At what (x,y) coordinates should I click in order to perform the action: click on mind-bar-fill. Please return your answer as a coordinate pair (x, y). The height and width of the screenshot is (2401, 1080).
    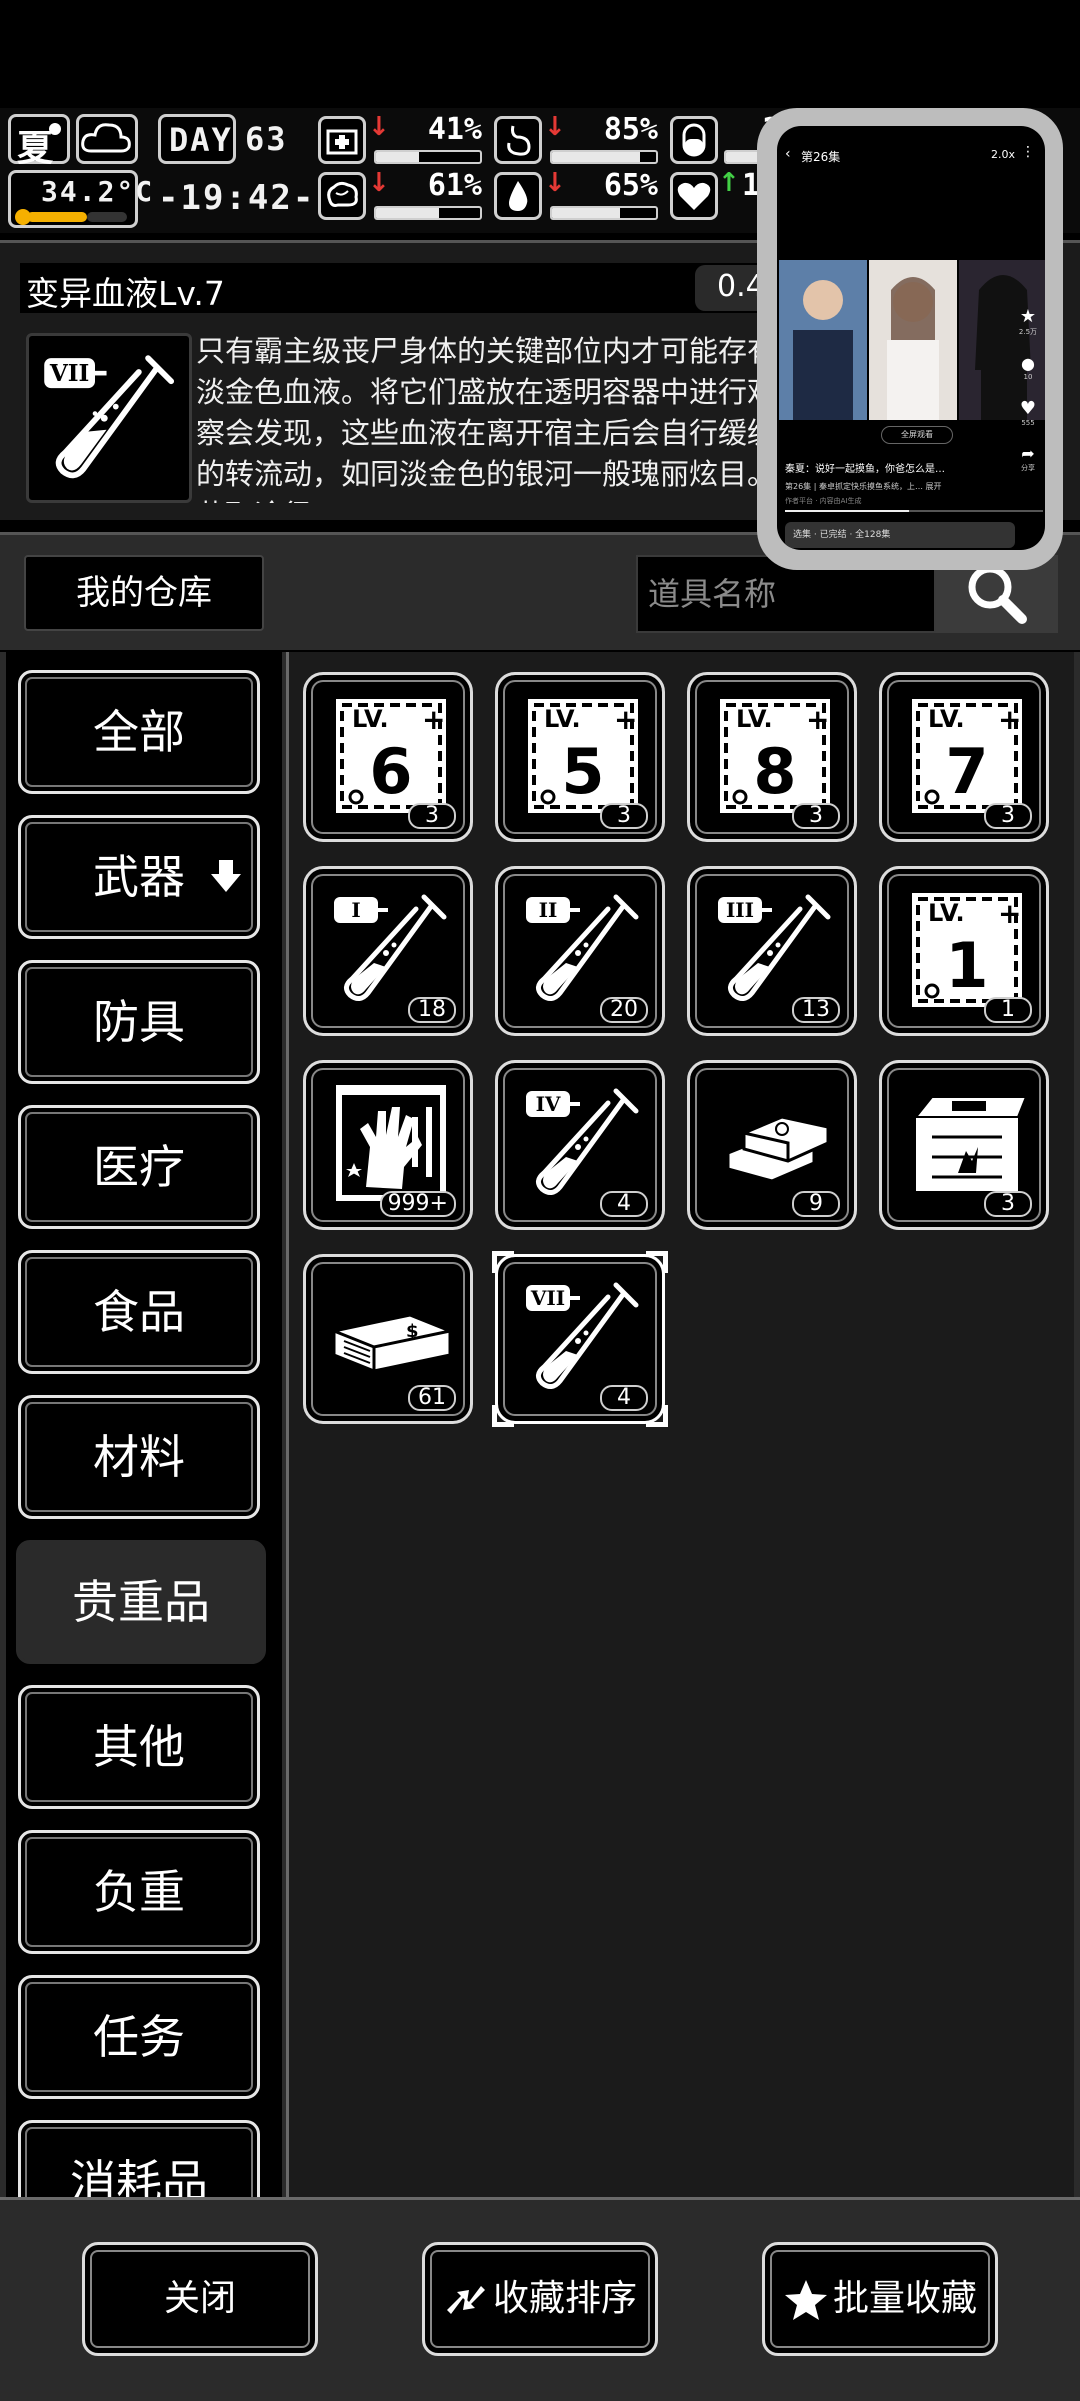
    Looking at the image, I should click on (408, 213).